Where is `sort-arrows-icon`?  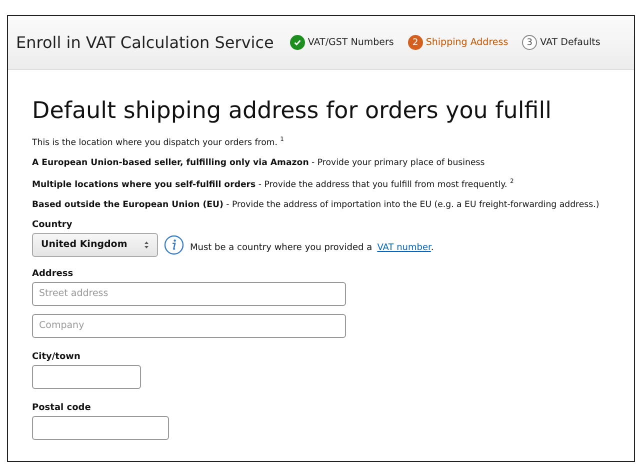
sort-arrows-icon is located at coordinates (146, 244).